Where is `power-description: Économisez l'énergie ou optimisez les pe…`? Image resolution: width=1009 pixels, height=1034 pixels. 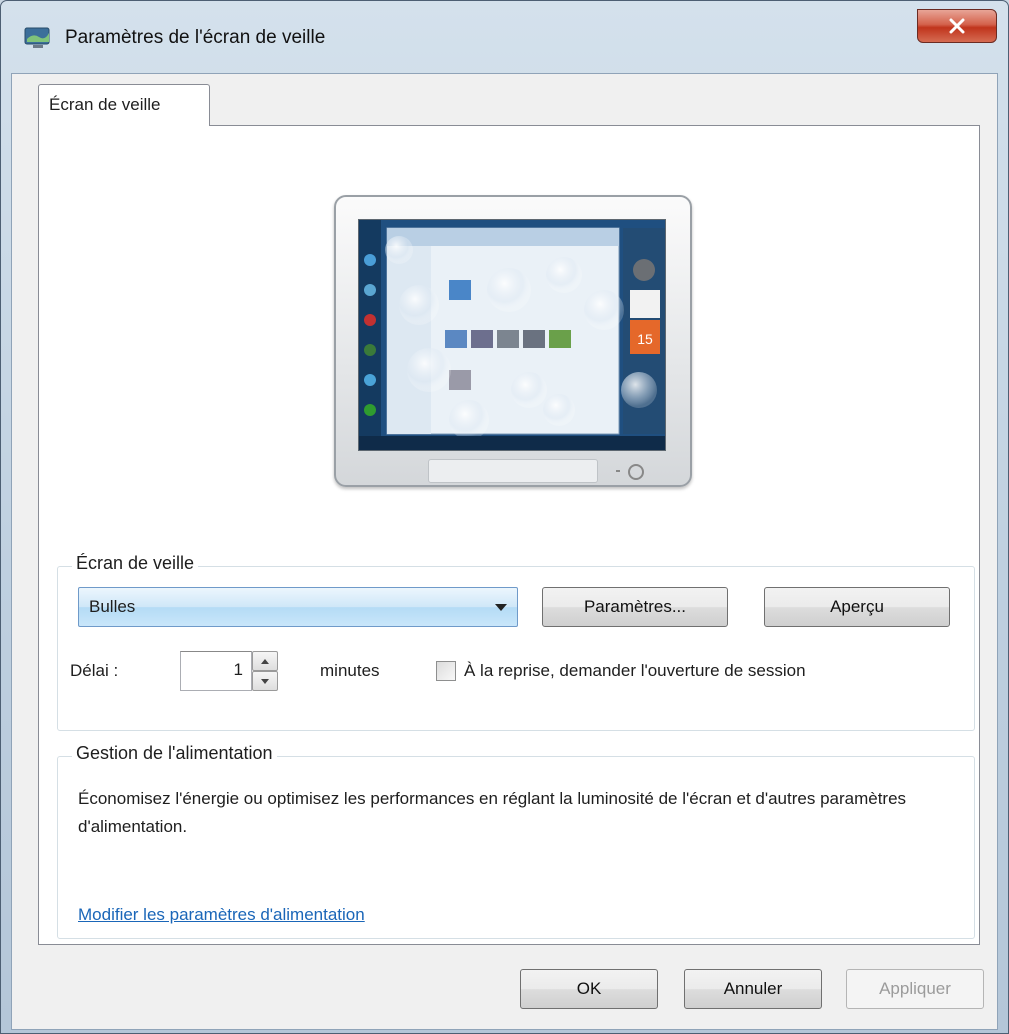 power-description: Économisez l'énergie ou optimisez les pe… is located at coordinates (492, 812).